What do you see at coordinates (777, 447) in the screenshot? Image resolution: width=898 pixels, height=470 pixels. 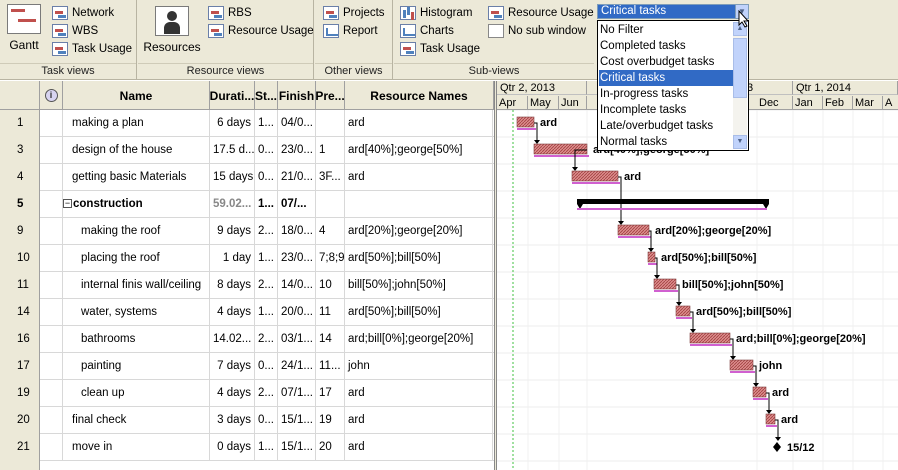 I see `milestone-marker` at bounding box center [777, 447].